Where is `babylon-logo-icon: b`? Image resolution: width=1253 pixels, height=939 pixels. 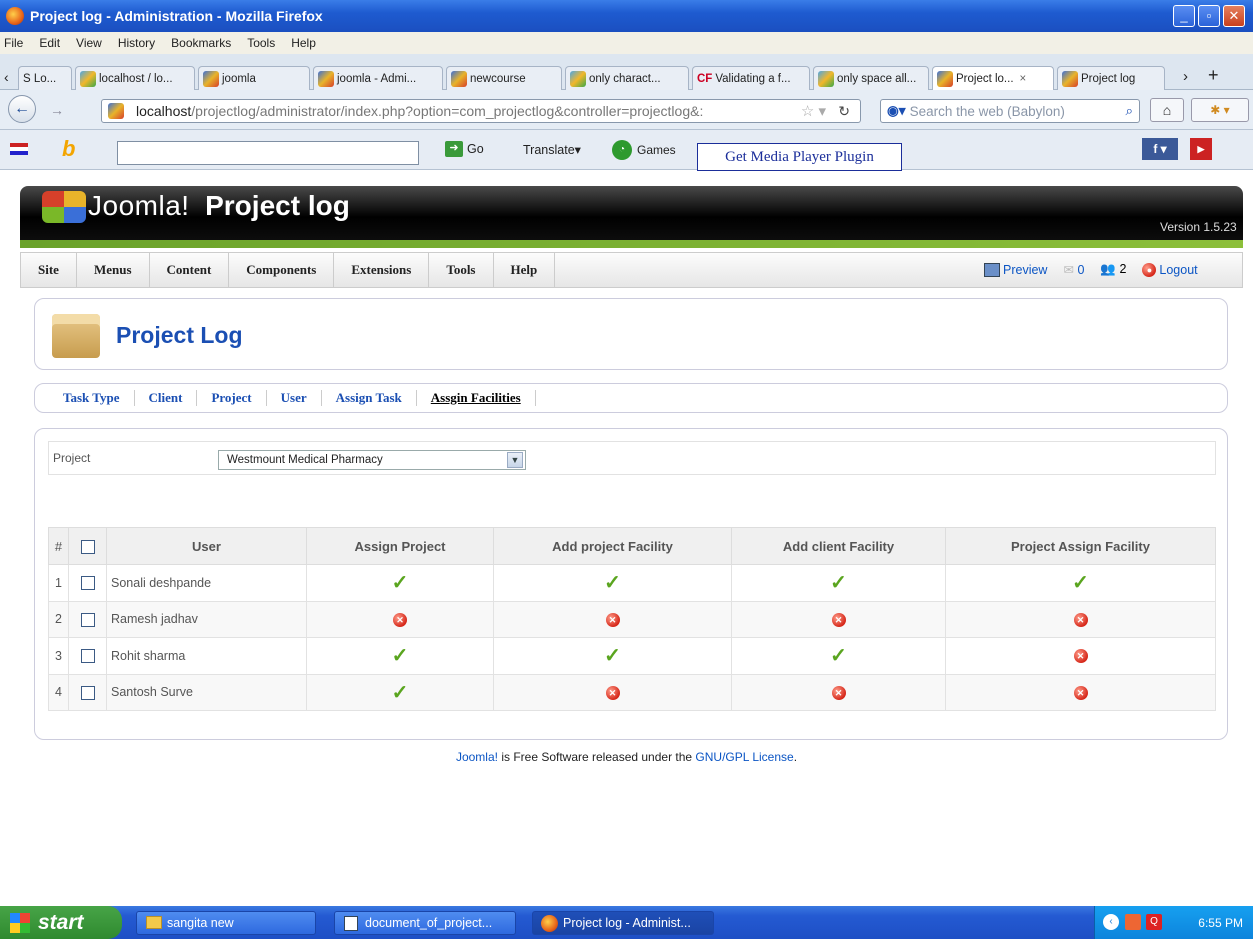 babylon-logo-icon: b is located at coordinates (68, 149).